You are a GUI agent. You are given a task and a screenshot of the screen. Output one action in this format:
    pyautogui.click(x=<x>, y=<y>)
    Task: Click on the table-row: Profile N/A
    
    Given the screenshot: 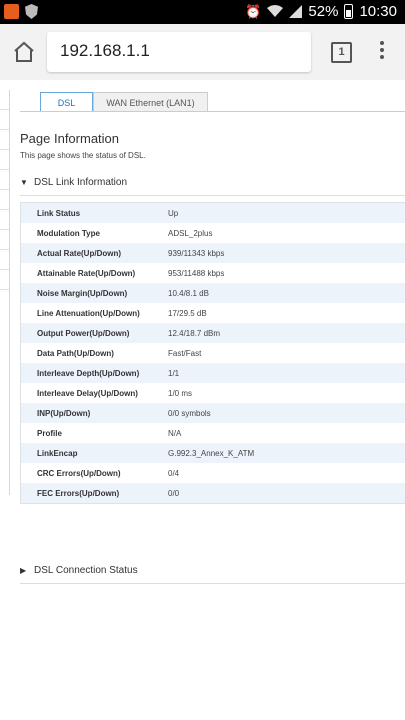 What is the action you would take?
    pyautogui.click(x=213, y=433)
    